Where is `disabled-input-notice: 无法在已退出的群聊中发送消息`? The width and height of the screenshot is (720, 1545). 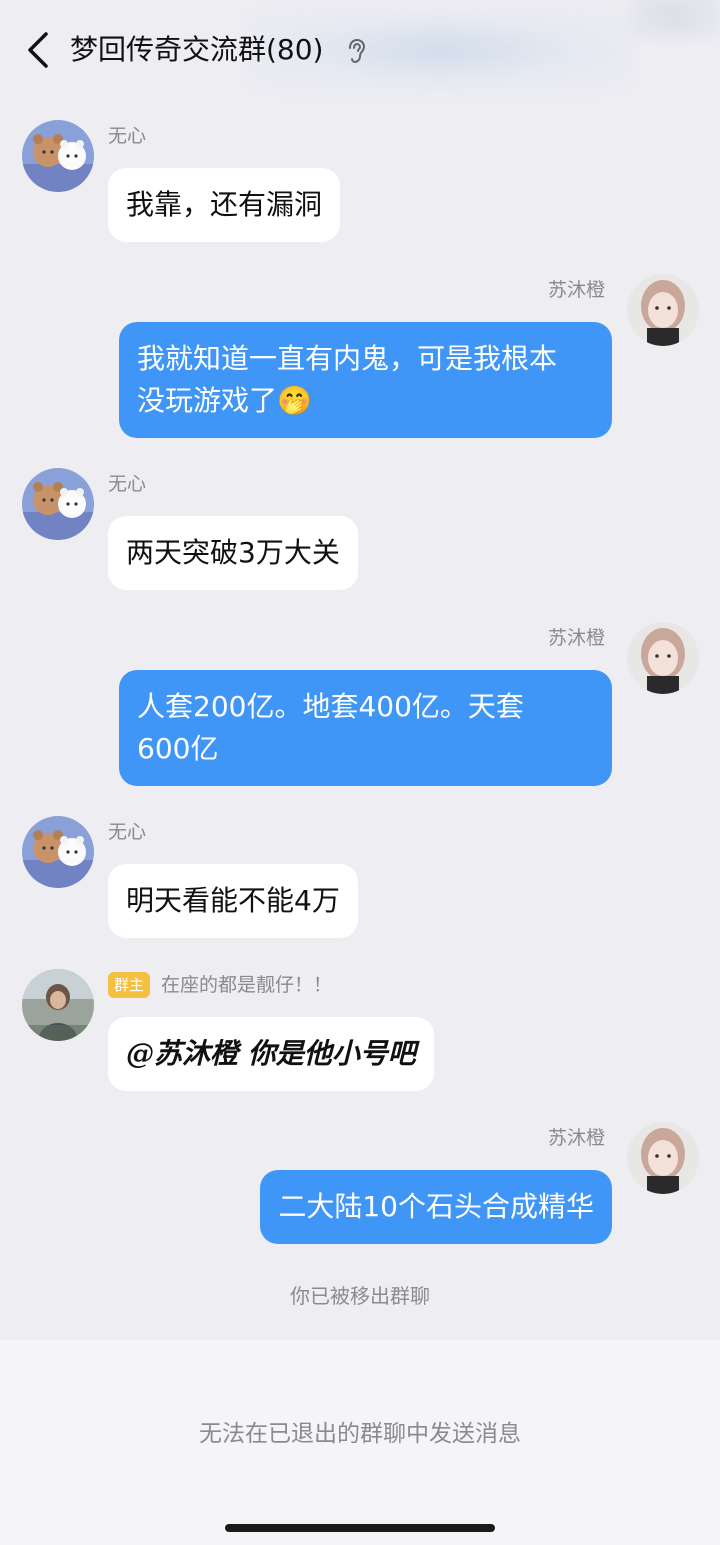 disabled-input-notice: 无法在已退出的群聊中发送消息 is located at coordinates (360, 1434).